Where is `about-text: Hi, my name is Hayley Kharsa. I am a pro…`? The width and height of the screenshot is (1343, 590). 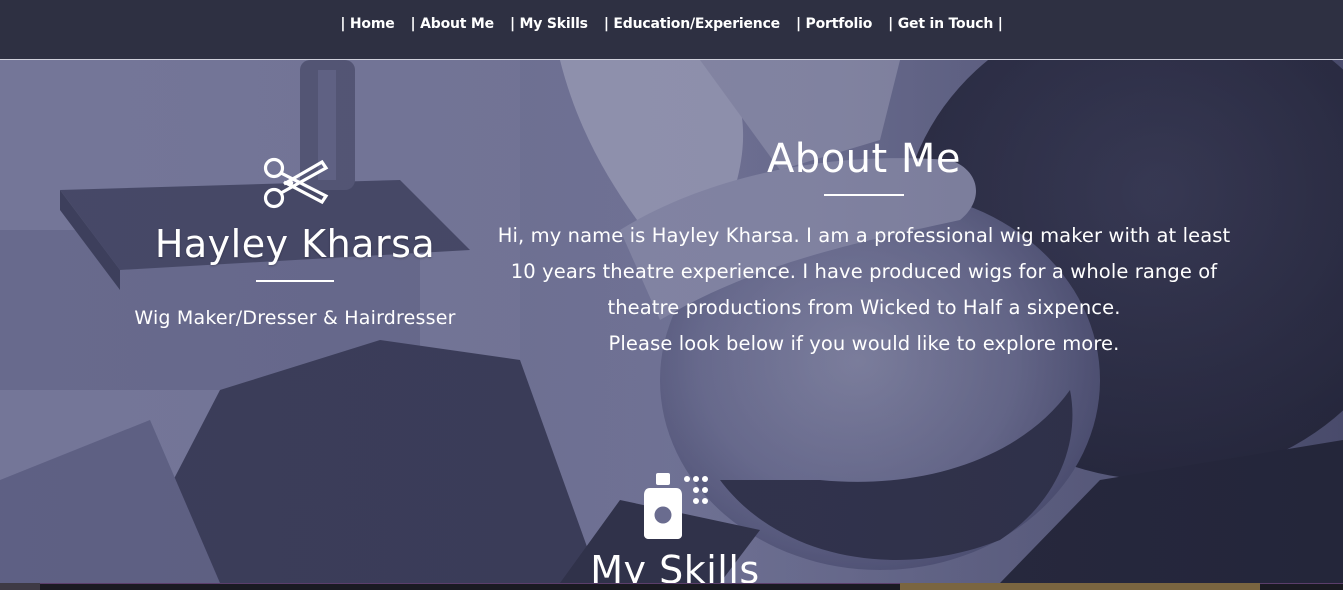 about-text: Hi, my name is Hayley Kharsa. I am a pro… is located at coordinates (864, 290).